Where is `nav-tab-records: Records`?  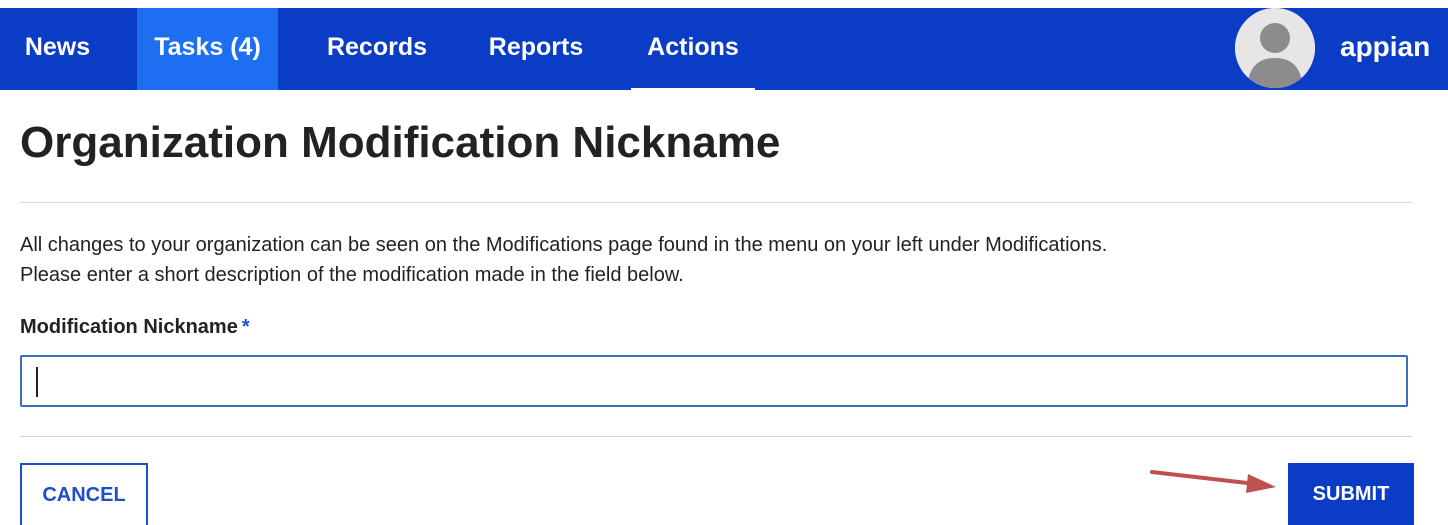 nav-tab-records: Records is located at coordinates (377, 49).